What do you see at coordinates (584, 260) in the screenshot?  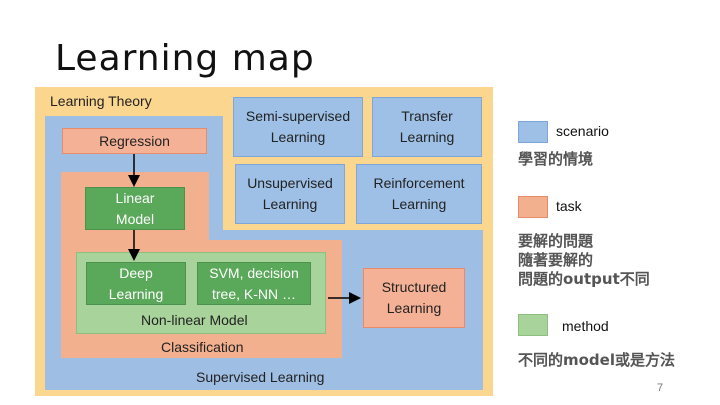 I see `legend-task-desc: 要解的問題 隨著要解的 問題的output不同` at bounding box center [584, 260].